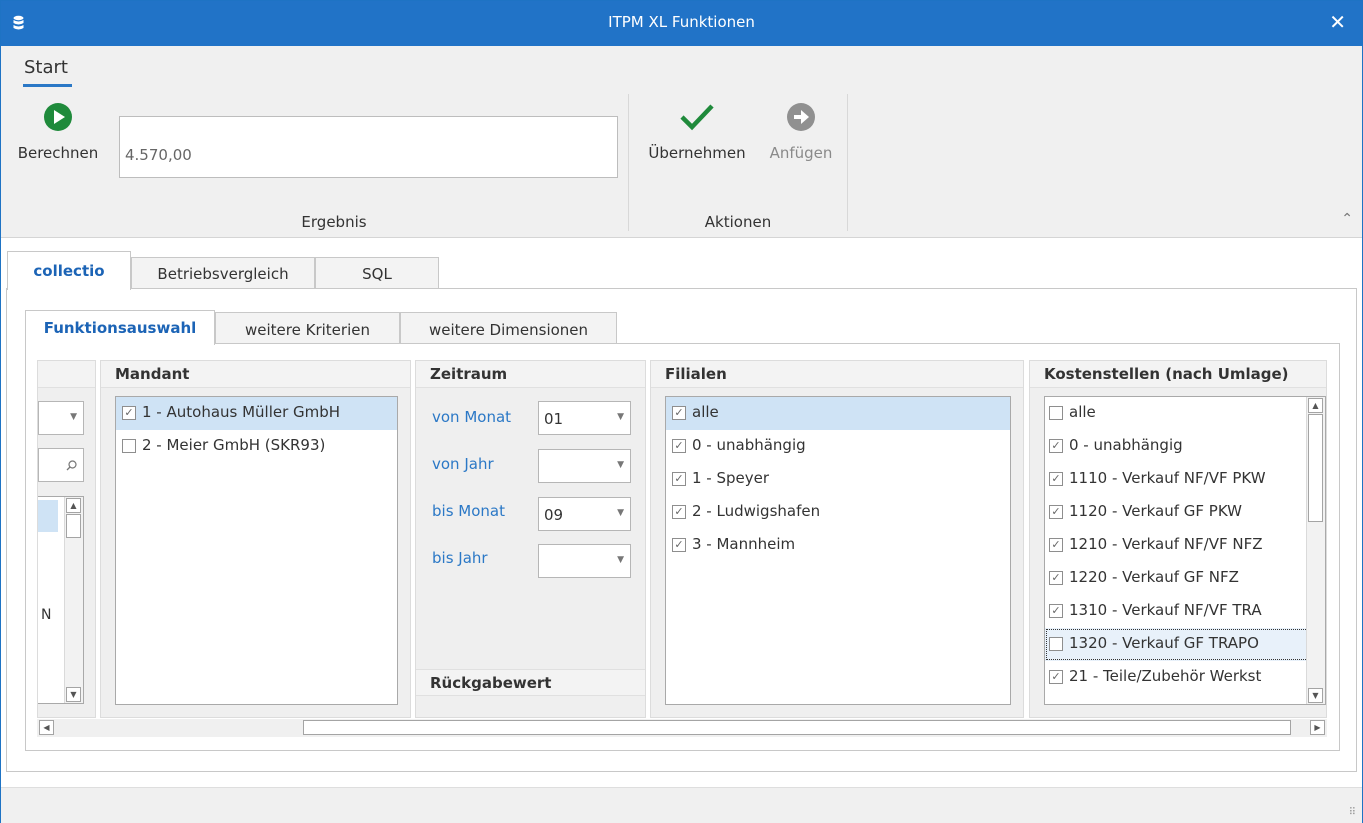  Describe the element at coordinates (46, 67) in the screenshot. I see `ribbon-tab-start: Start` at that location.